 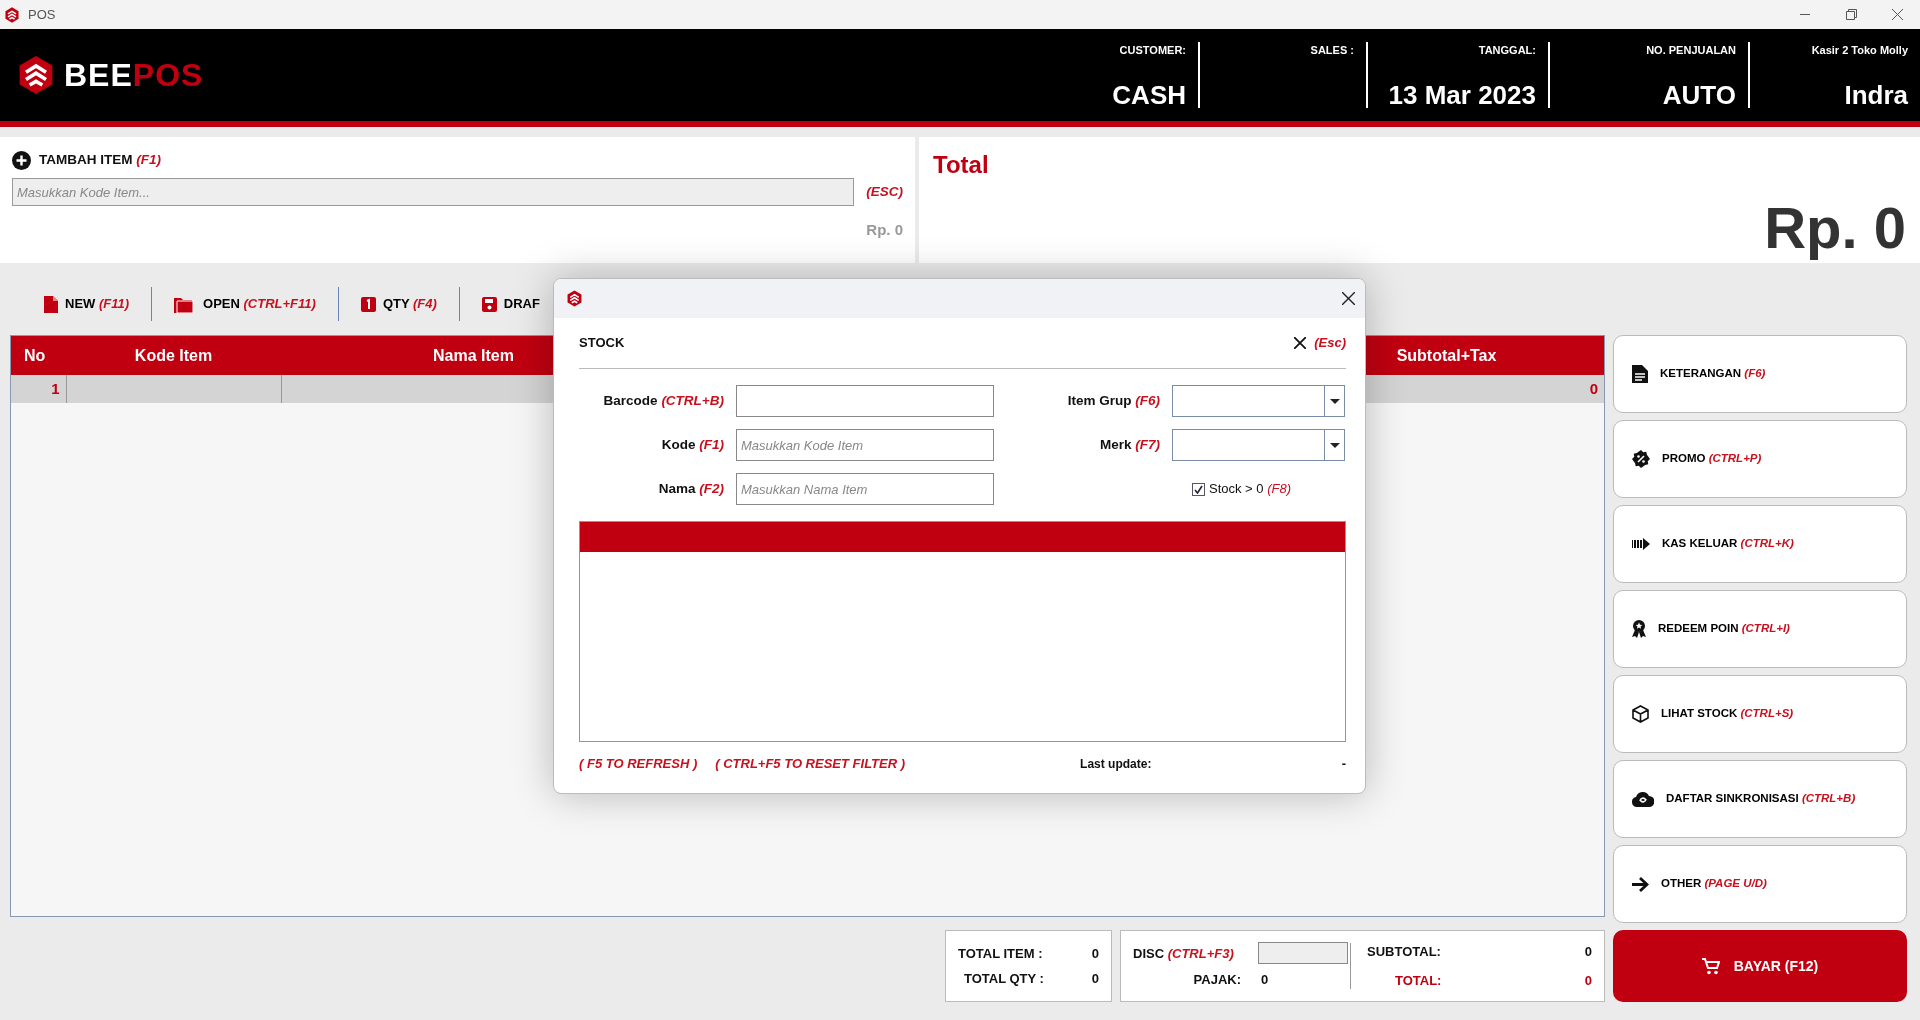 What do you see at coordinates (865, 445) in the screenshot?
I see `input-field: Masukkan Kode Item` at bounding box center [865, 445].